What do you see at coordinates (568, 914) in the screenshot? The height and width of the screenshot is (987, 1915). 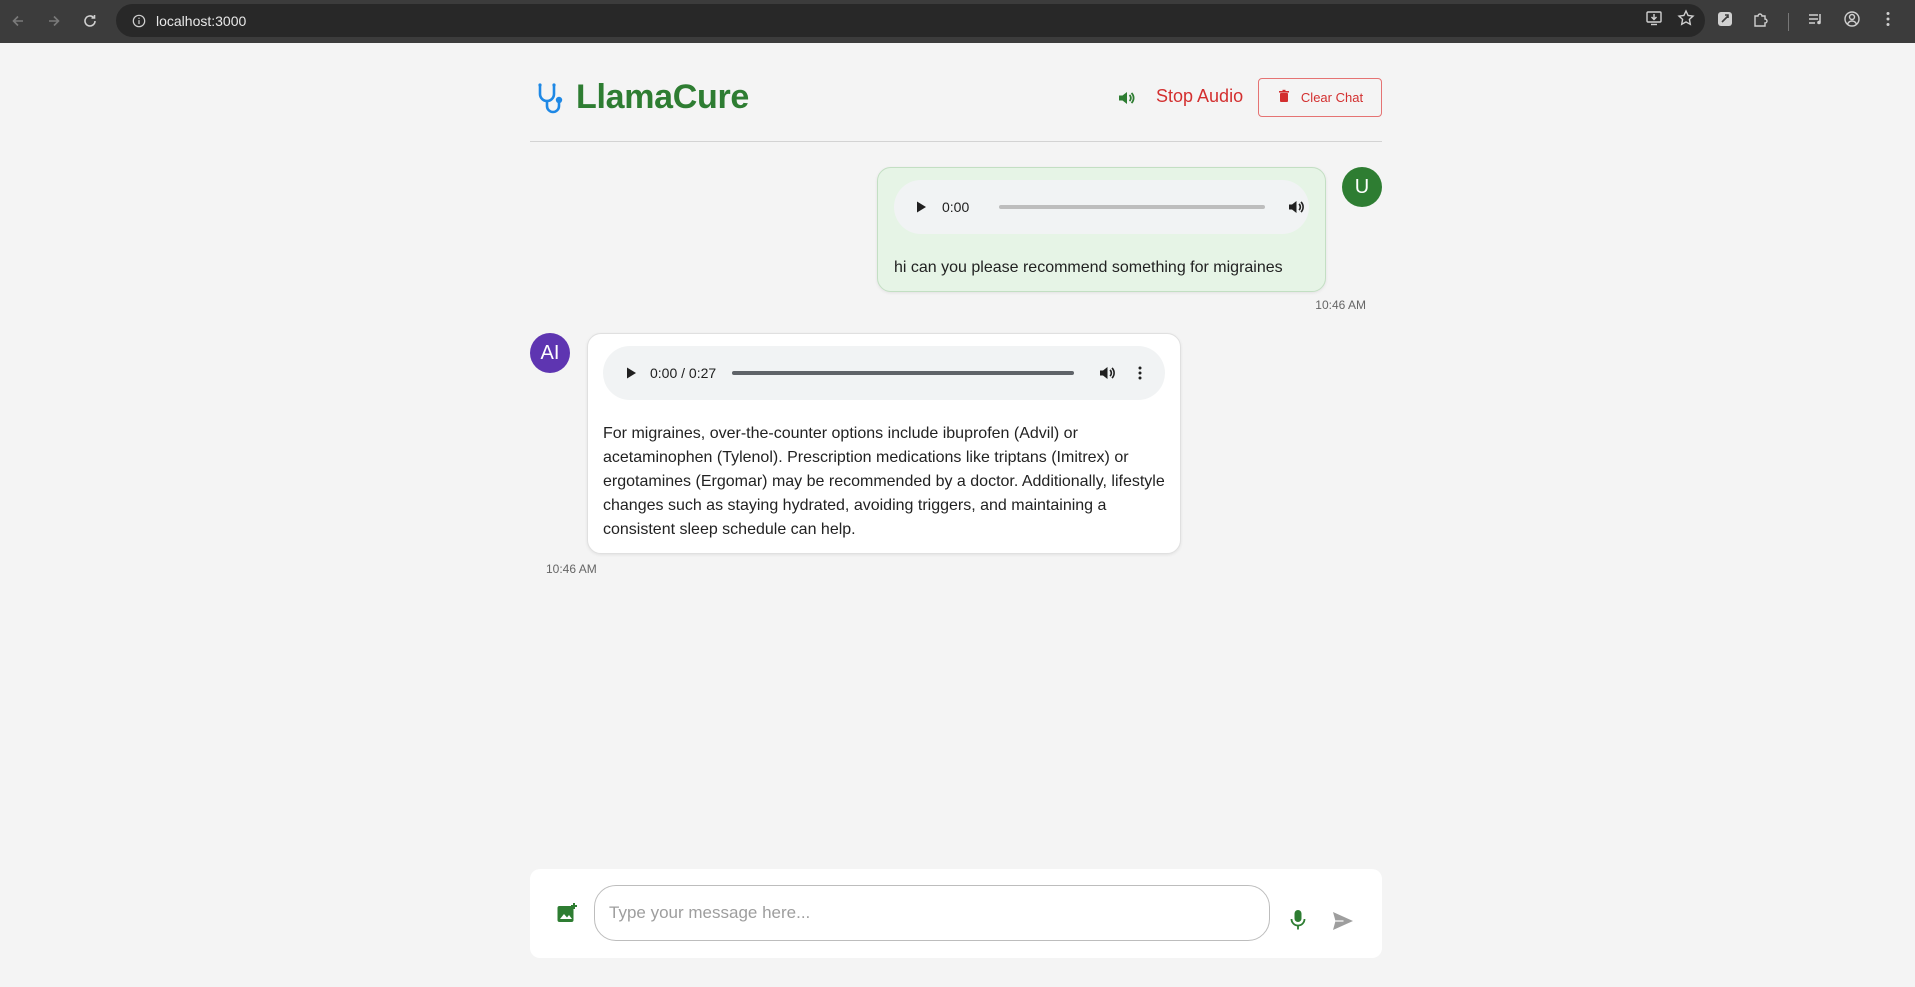 I see `add-image-icon` at bounding box center [568, 914].